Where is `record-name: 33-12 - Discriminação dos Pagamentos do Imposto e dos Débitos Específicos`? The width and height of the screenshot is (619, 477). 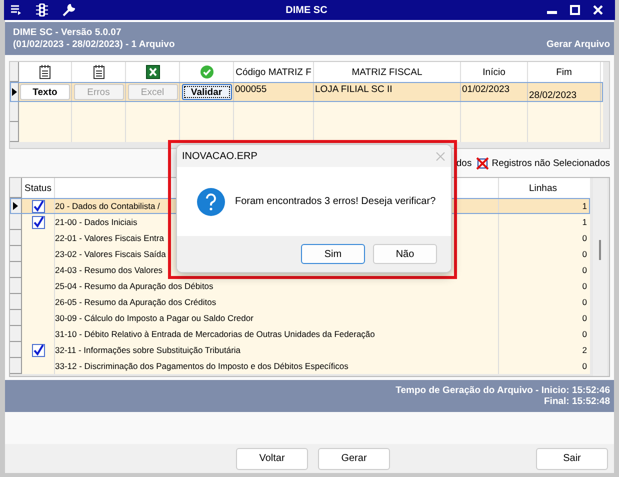 record-name: 33-12 - Discriminação dos Pagamentos do Imposto e dos Débitos Específicos is located at coordinates (201, 366).